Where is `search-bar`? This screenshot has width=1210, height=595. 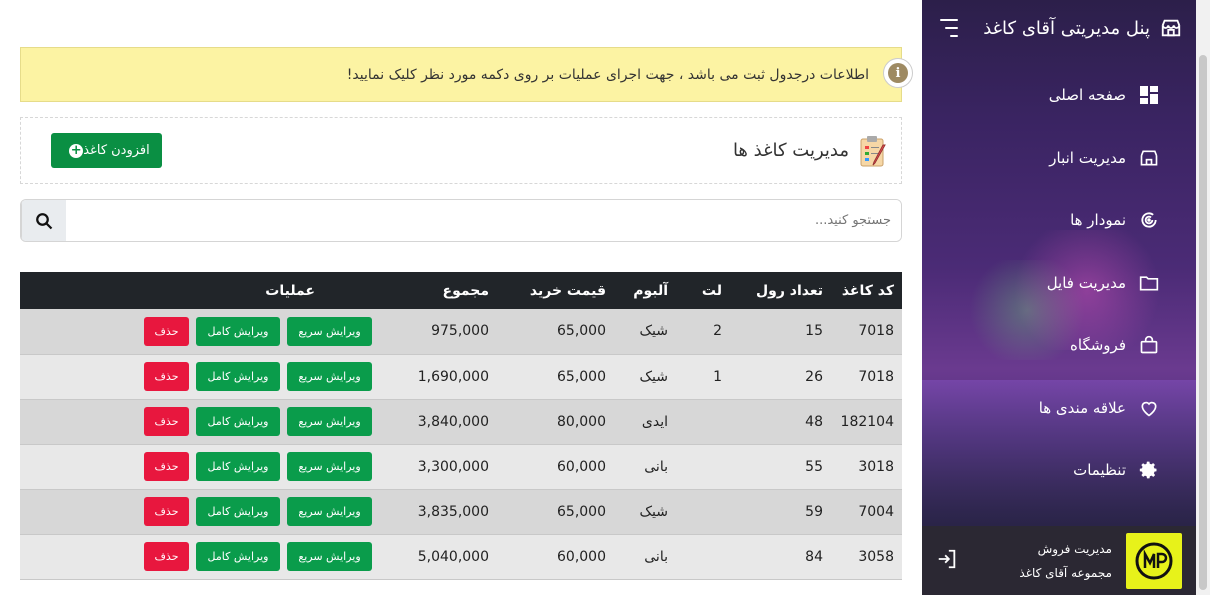
search-bar is located at coordinates (461, 220).